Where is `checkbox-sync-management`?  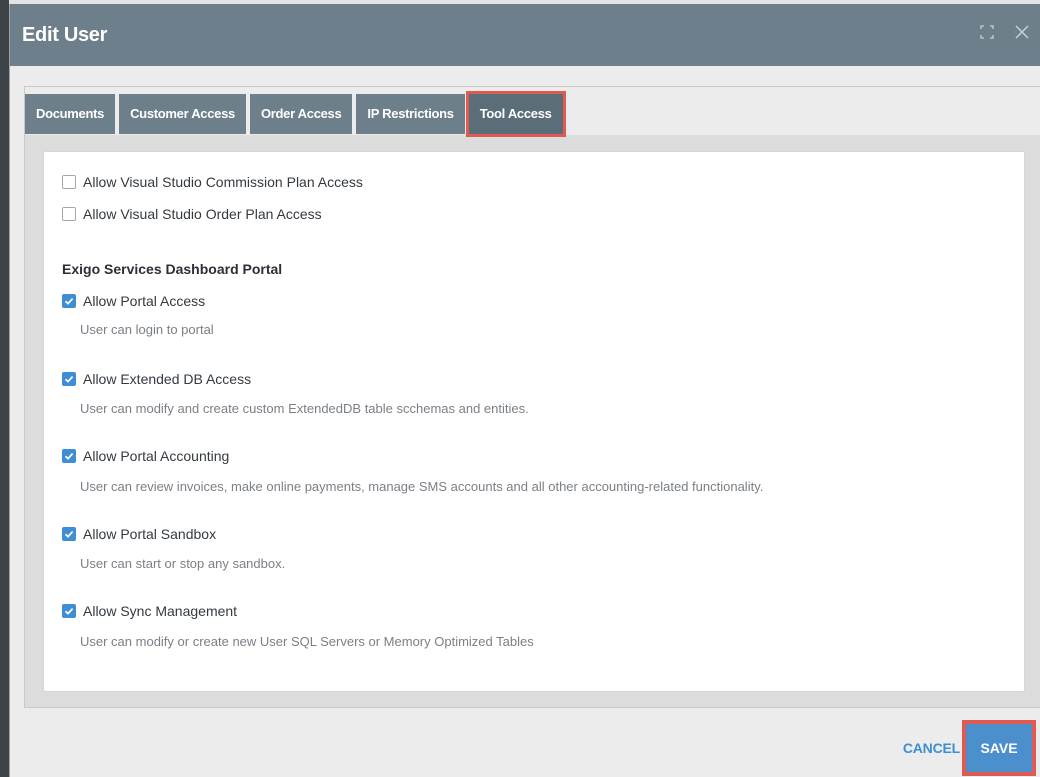 checkbox-sync-management is located at coordinates (69, 611).